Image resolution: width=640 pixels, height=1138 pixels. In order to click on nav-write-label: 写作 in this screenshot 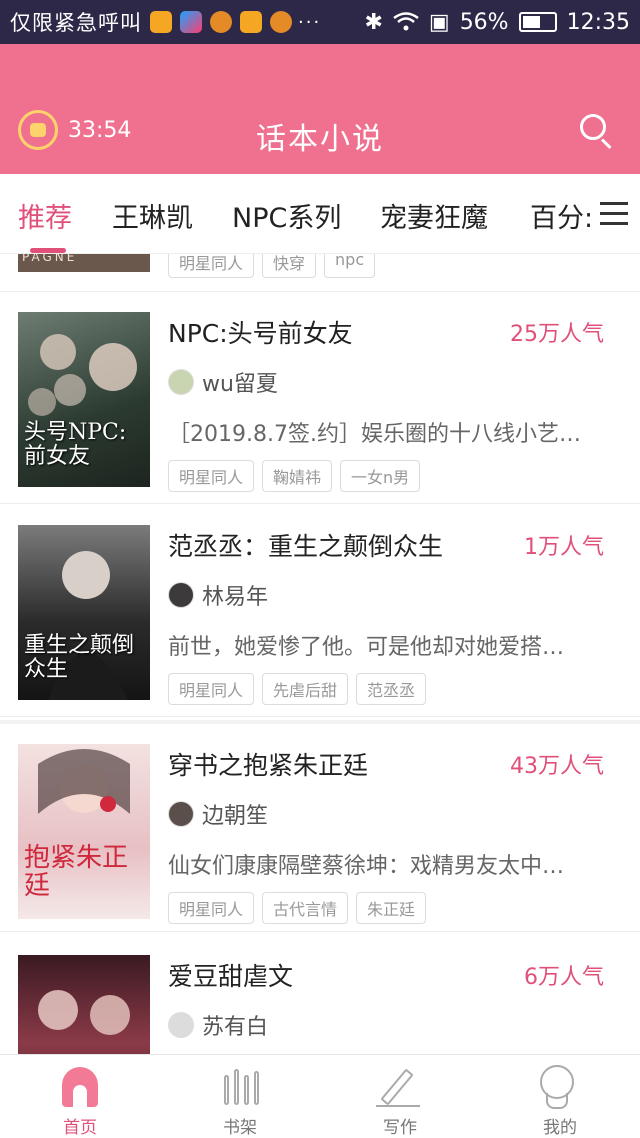, I will do `click(400, 1128)`.